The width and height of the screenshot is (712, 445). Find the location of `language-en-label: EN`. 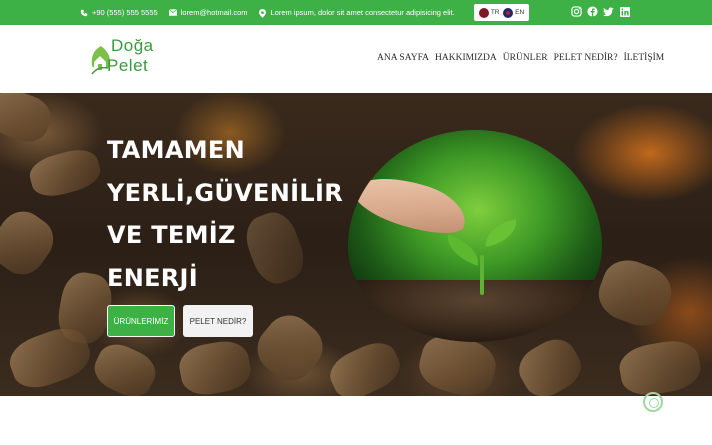

language-en-label: EN is located at coordinates (520, 12).